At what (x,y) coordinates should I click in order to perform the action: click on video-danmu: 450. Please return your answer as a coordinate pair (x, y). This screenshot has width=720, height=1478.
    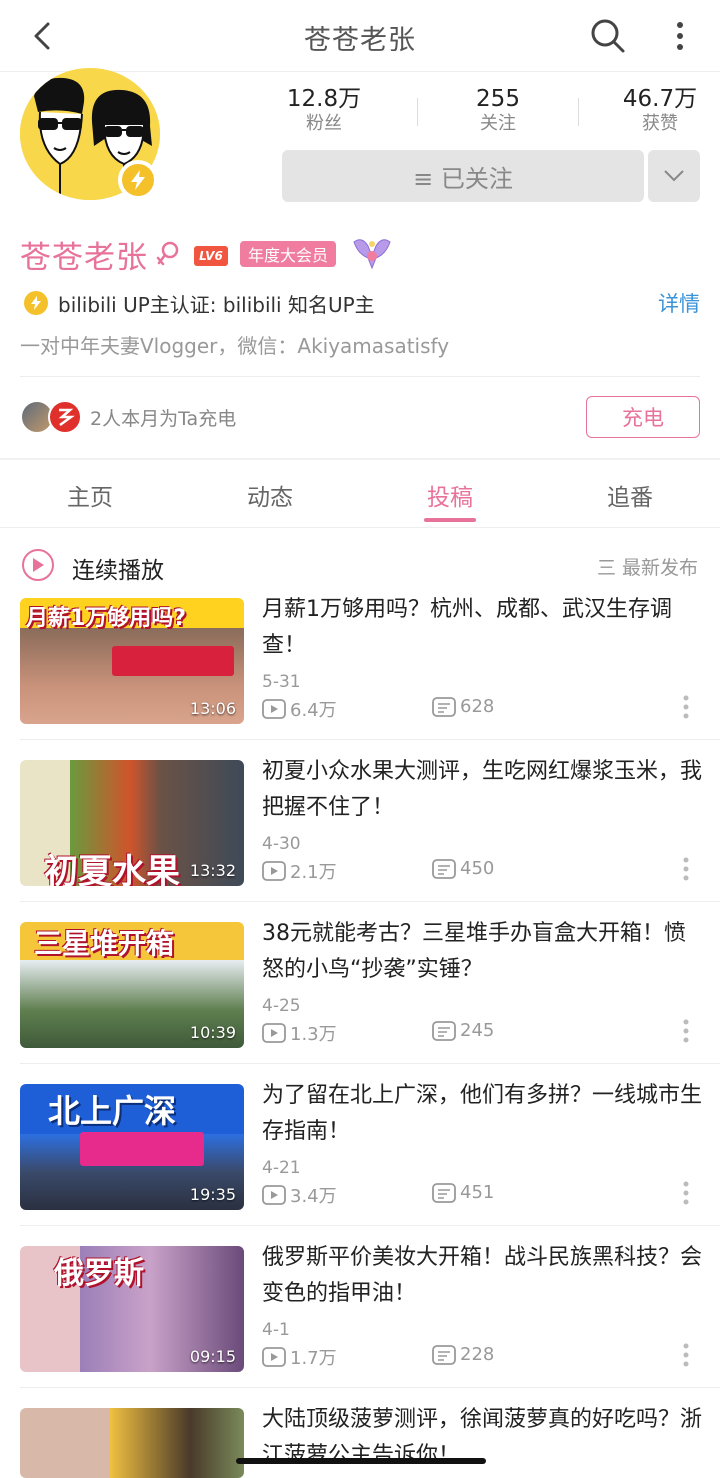
    Looking at the image, I should click on (463, 868).